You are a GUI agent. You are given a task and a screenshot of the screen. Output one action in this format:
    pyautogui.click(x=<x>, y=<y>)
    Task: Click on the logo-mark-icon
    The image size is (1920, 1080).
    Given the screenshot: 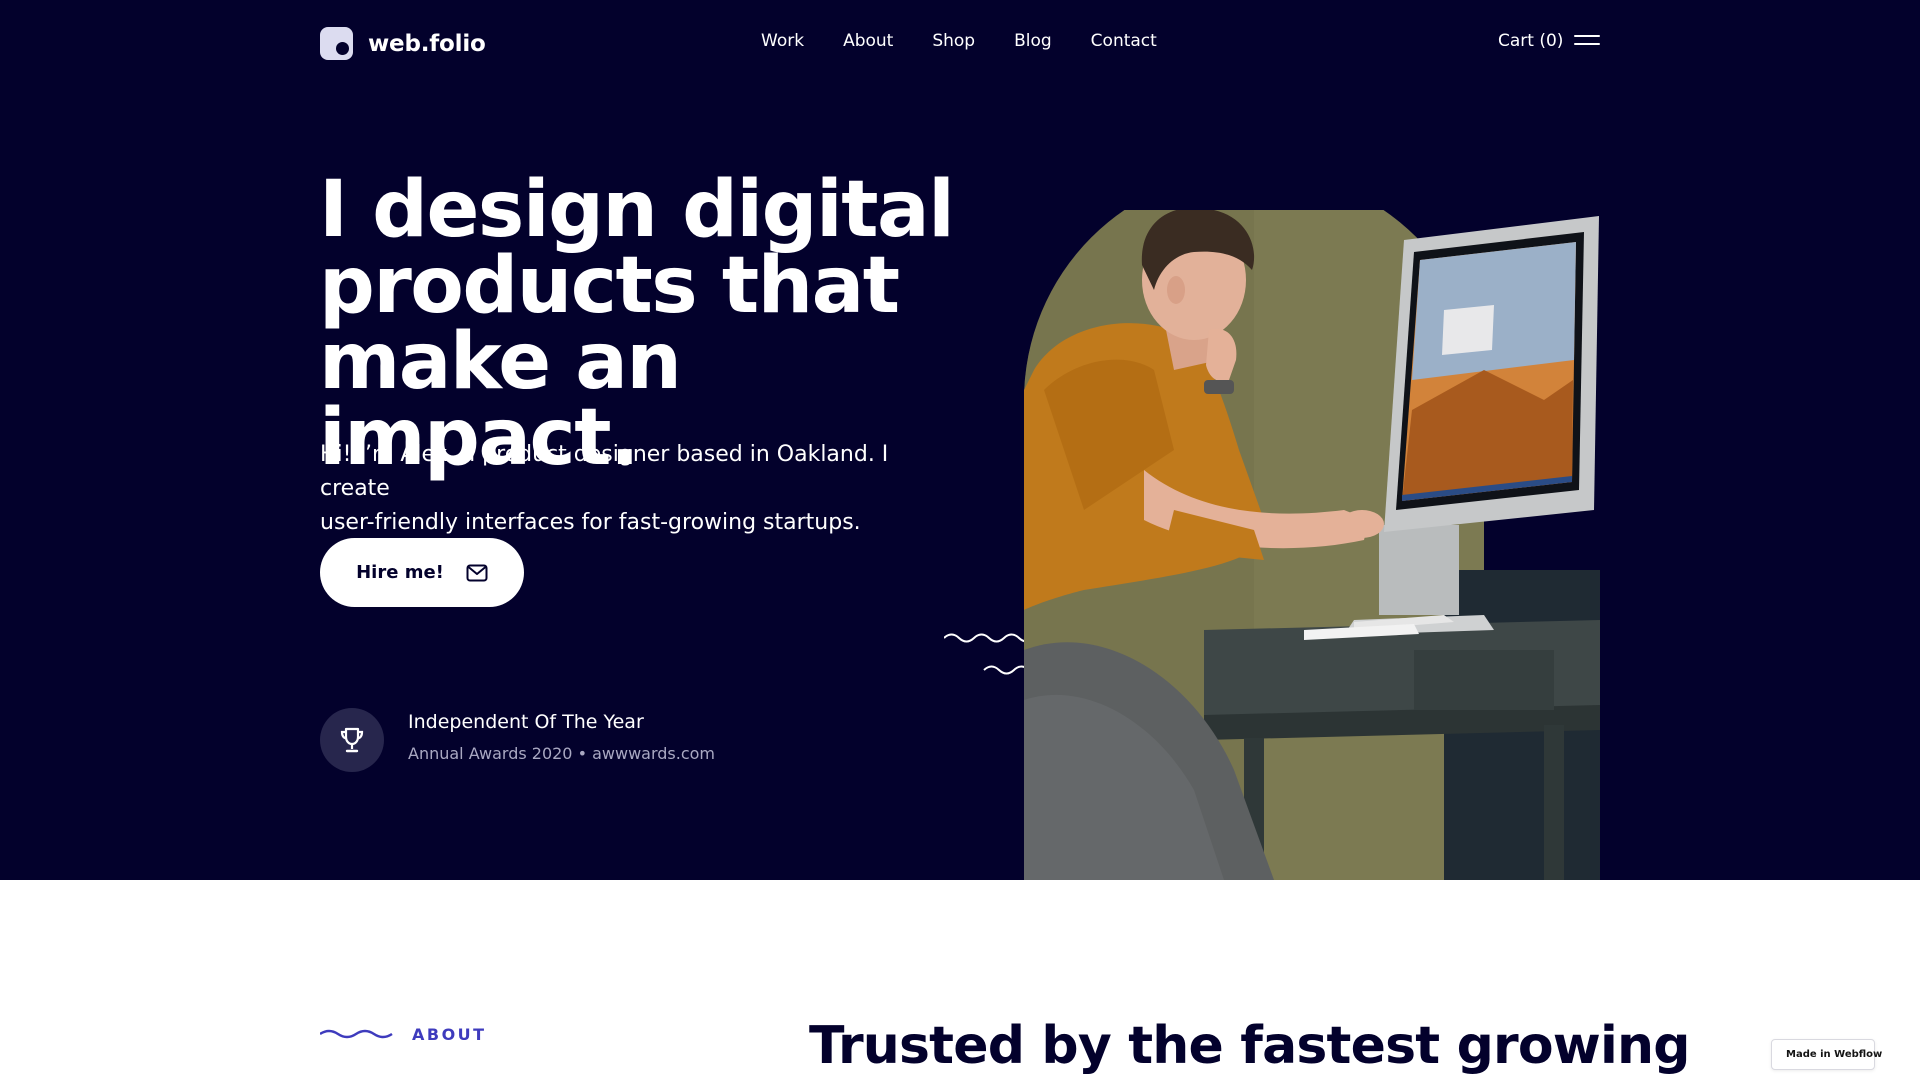 What is the action you would take?
    pyautogui.click(x=336, y=43)
    